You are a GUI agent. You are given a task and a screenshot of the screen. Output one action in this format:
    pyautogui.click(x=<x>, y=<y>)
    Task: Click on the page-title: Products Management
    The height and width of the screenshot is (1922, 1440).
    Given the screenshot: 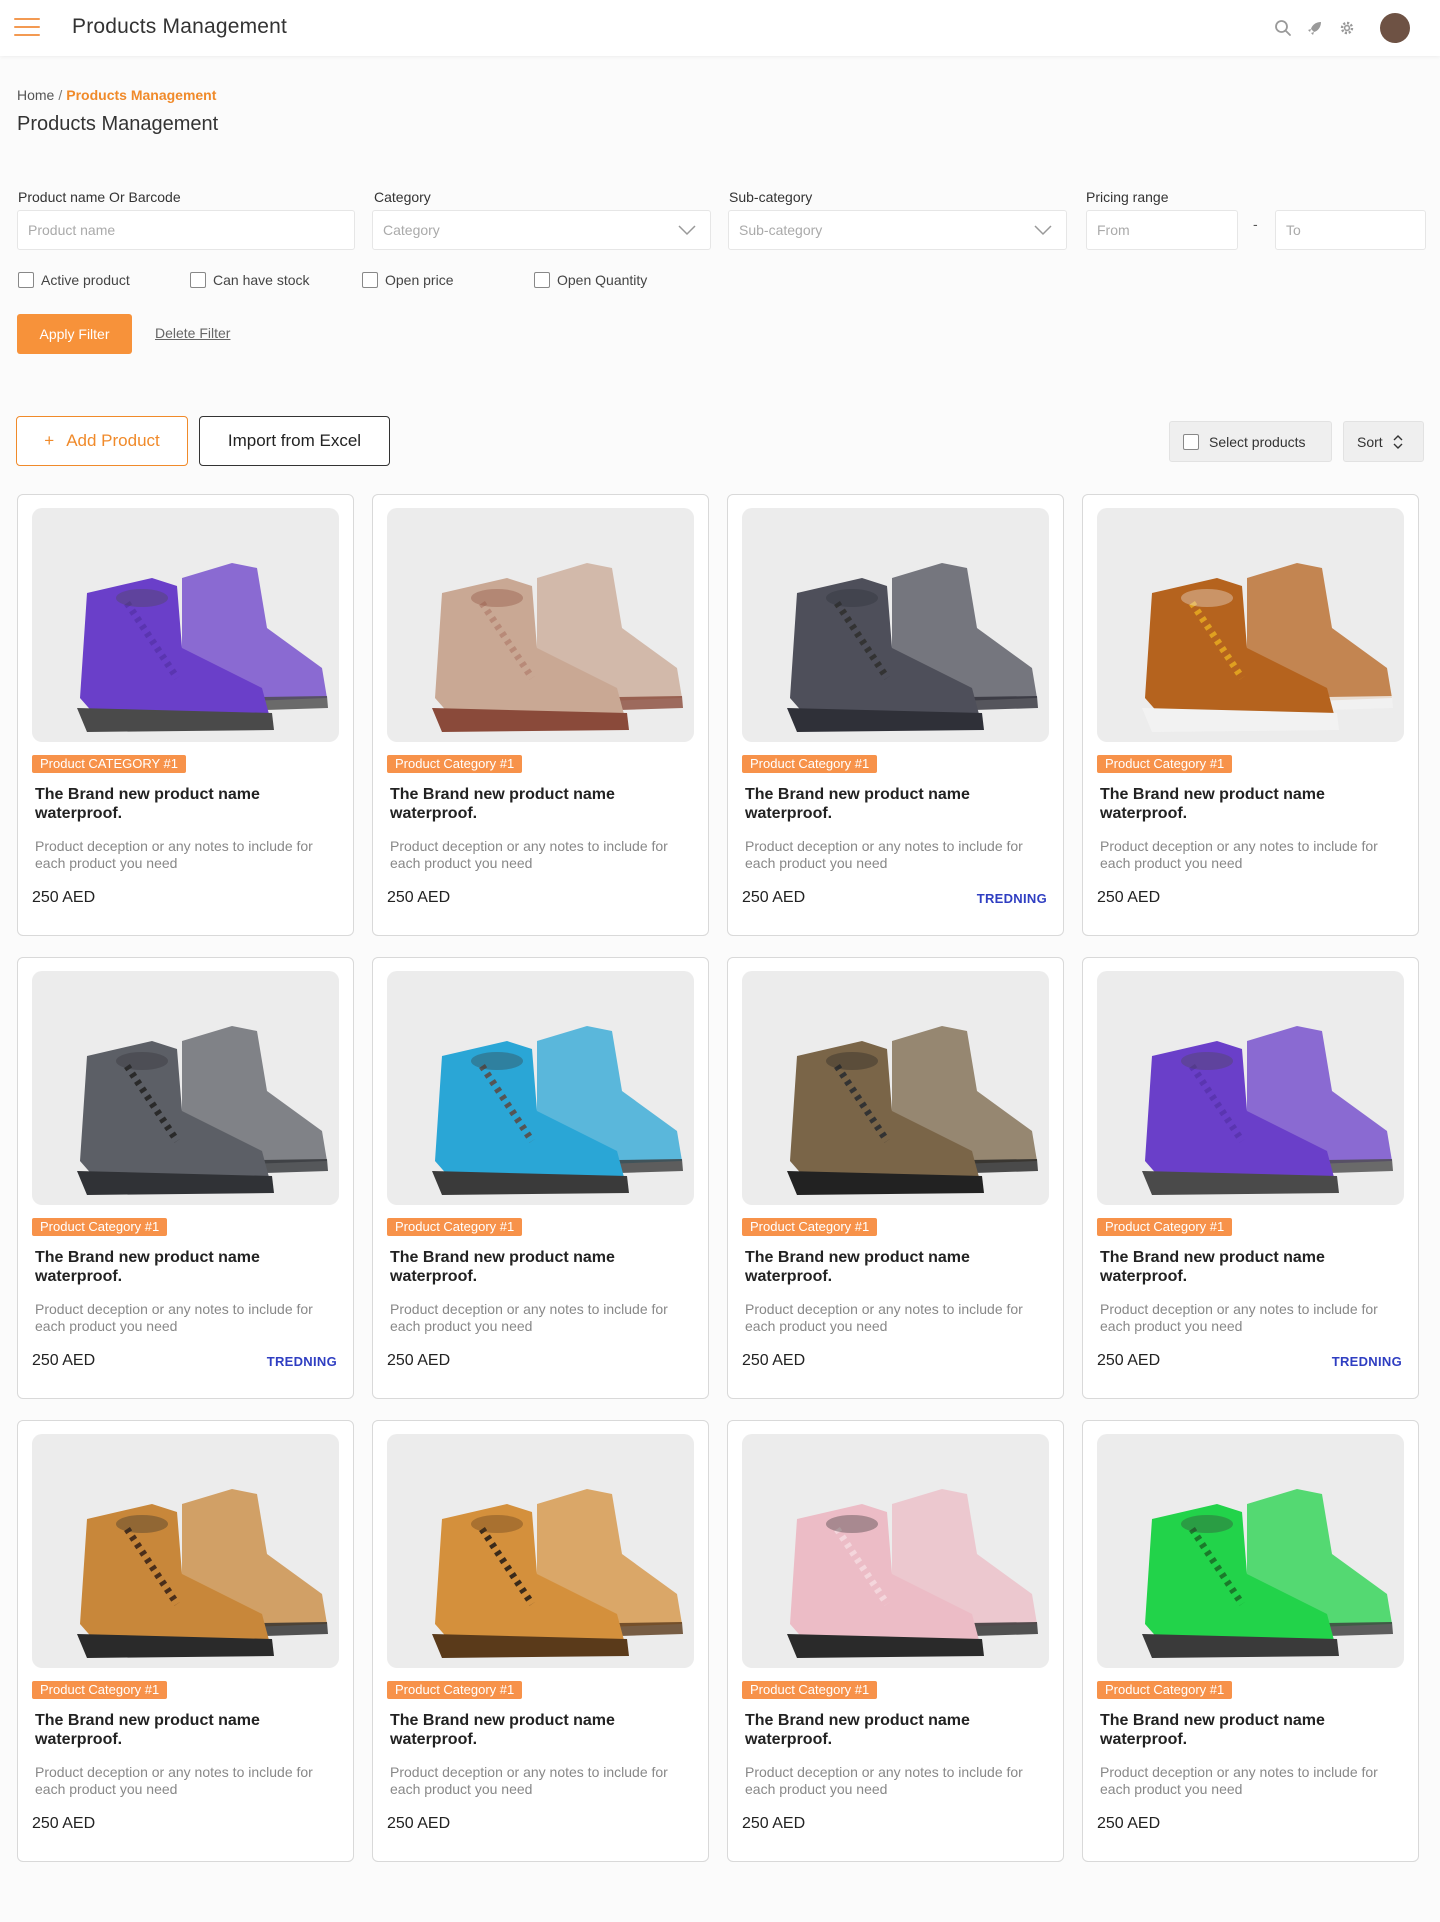 What is the action you would take?
    pyautogui.click(x=118, y=124)
    